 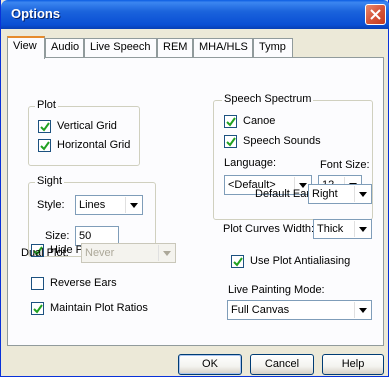 I want to click on plot-curves-width-dropdown: Thick, so click(x=342, y=229).